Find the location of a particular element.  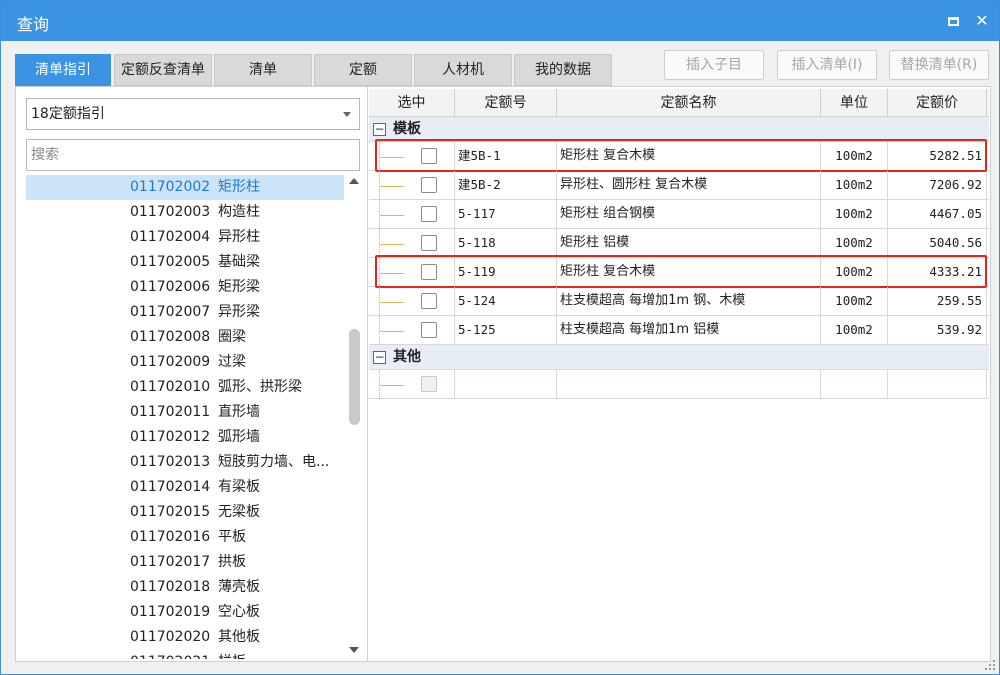

table-row: 5-117 矩形柱 组合钢模 100m2 4467.05 is located at coordinates (679, 214).